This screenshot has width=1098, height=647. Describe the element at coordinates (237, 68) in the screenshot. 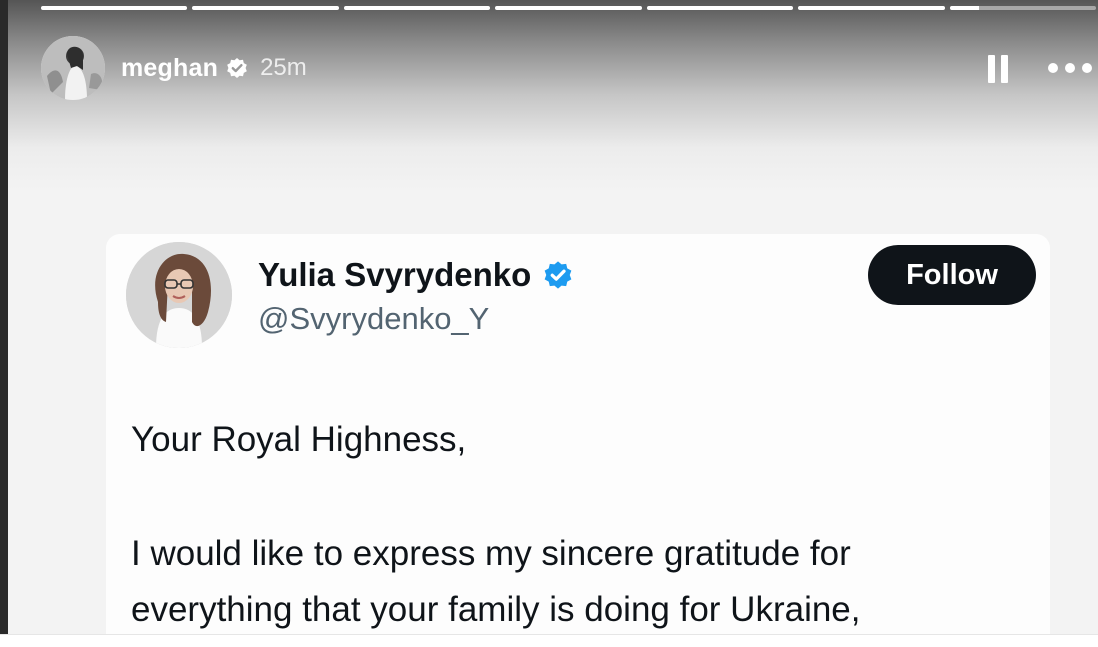

I see `verified-badge-icon` at that location.